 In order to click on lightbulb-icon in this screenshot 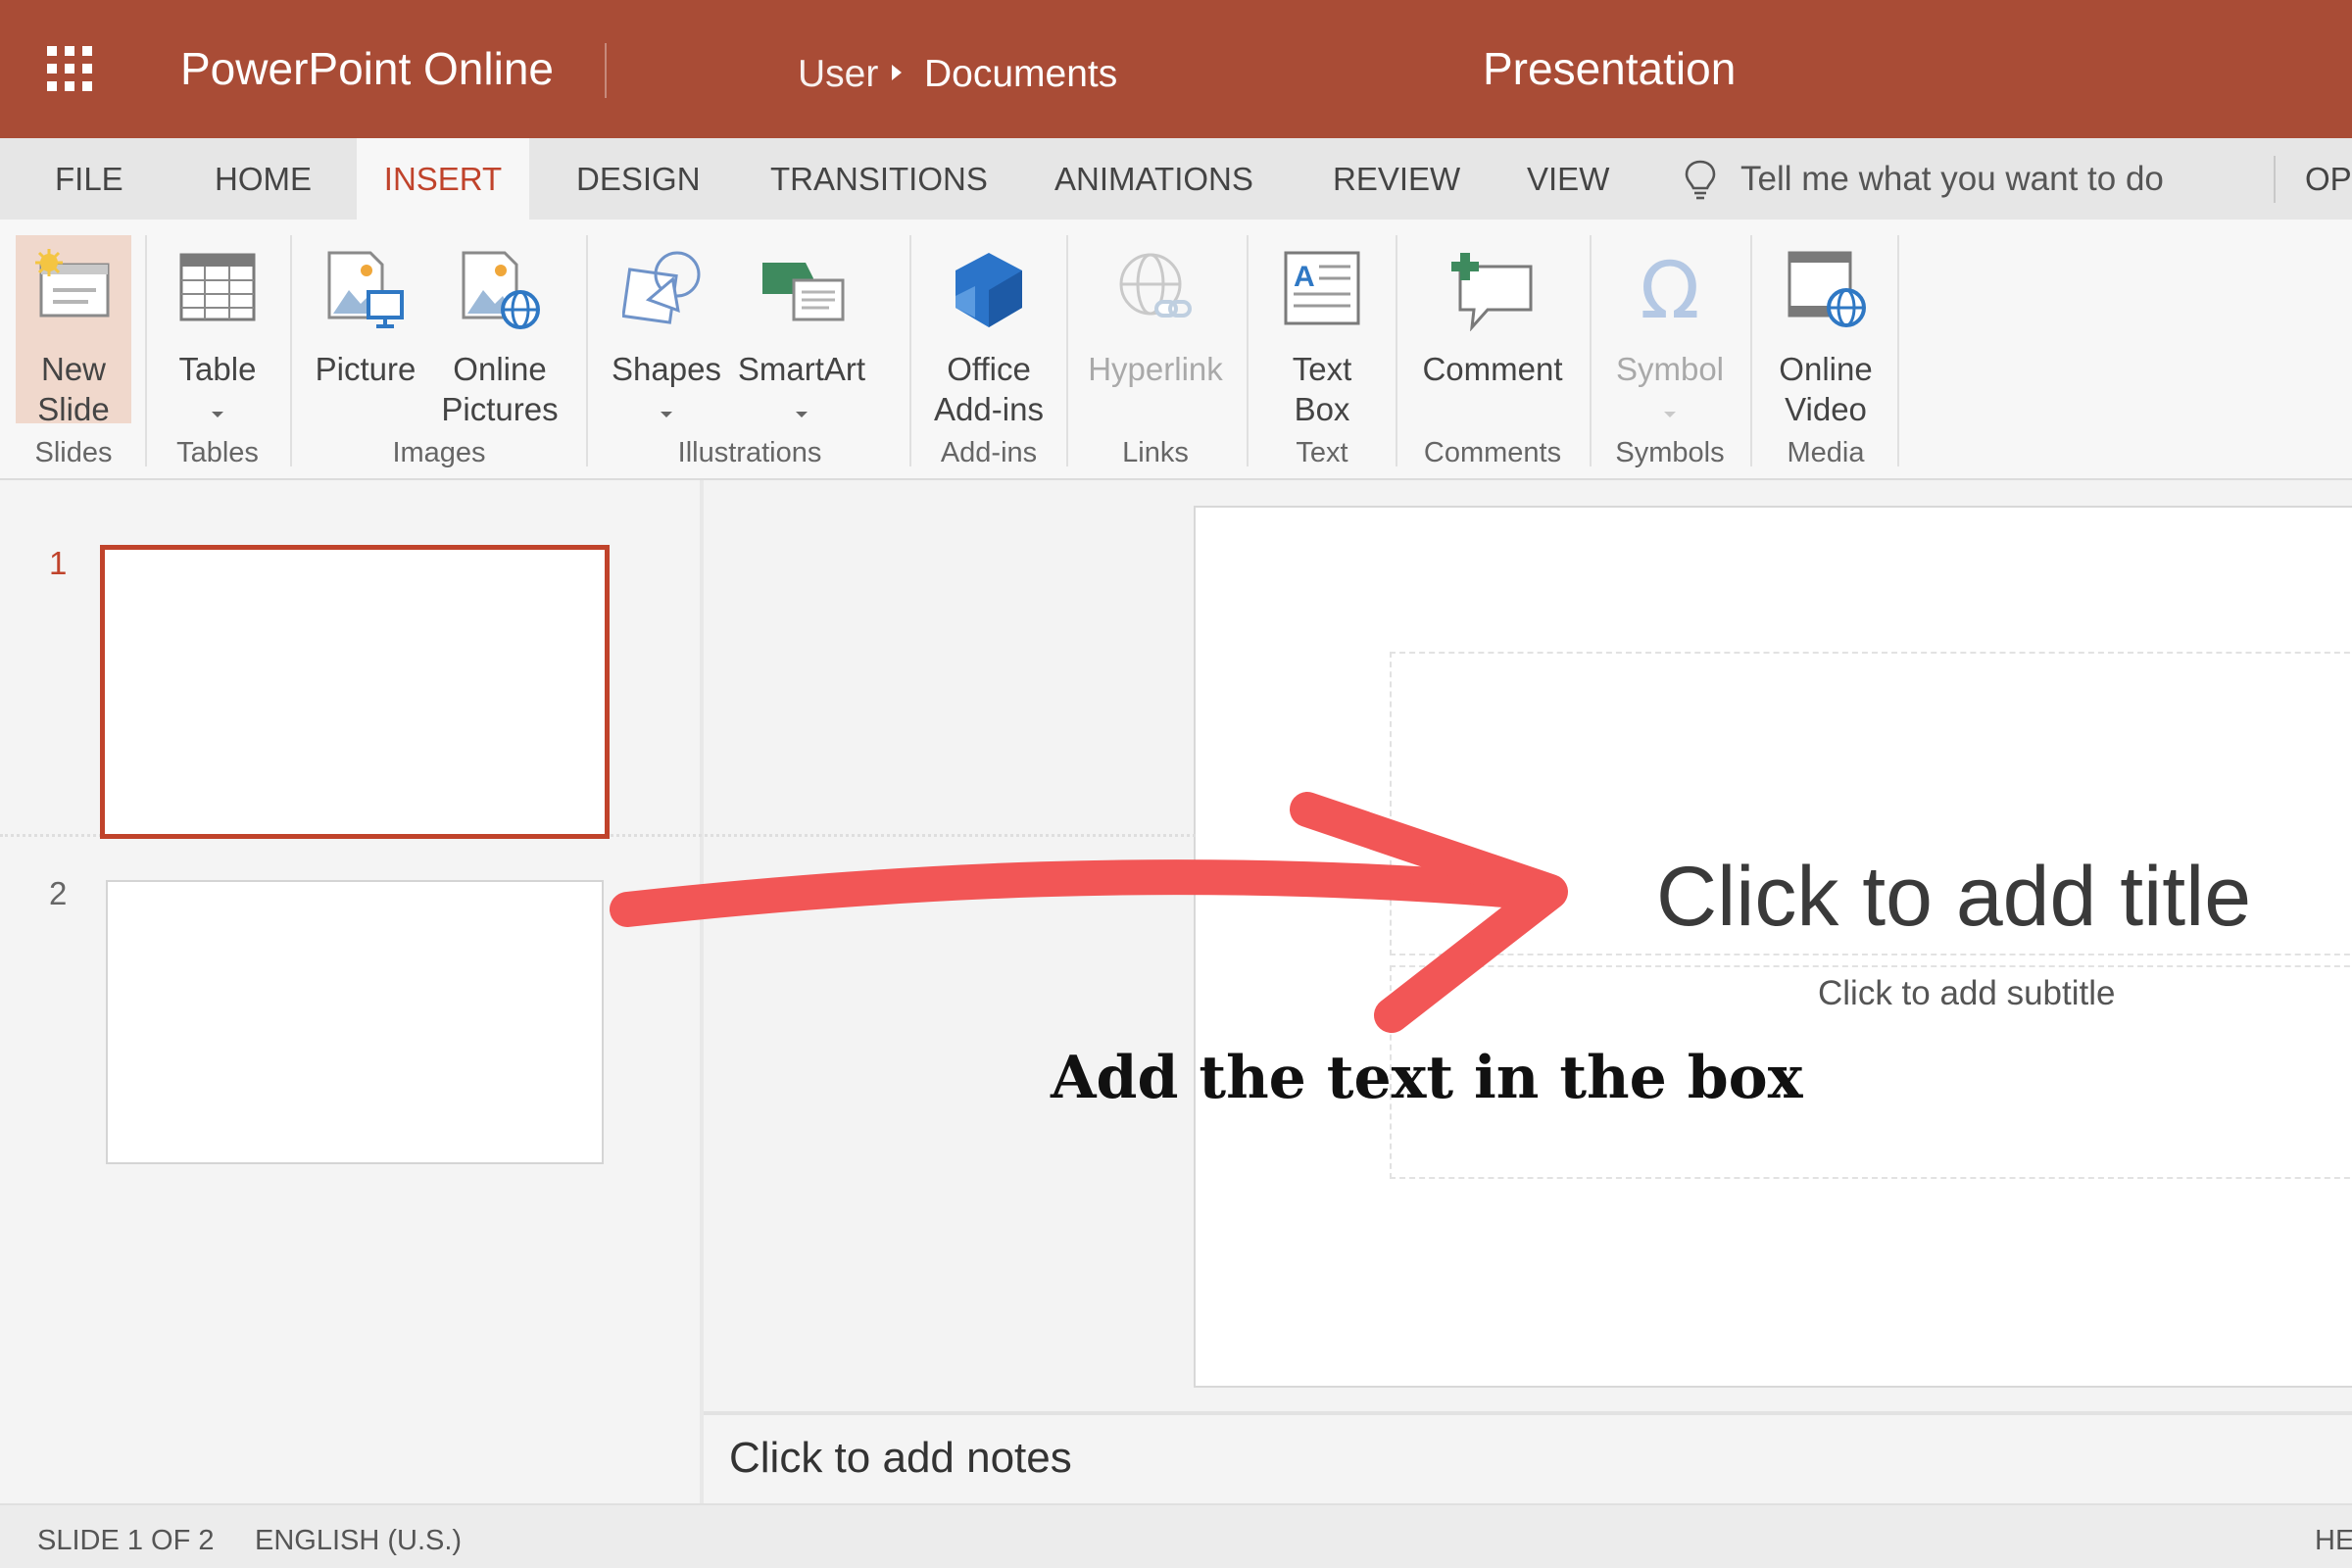, I will do `click(1700, 180)`.